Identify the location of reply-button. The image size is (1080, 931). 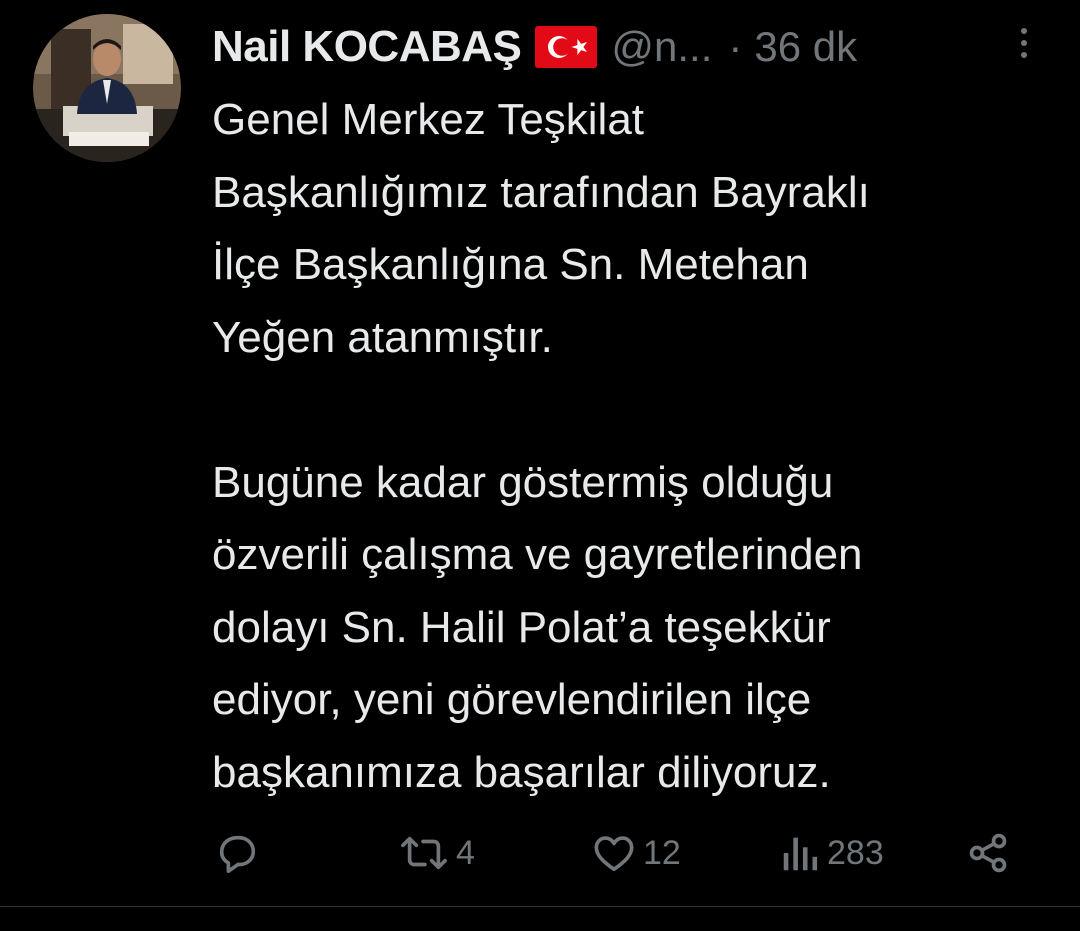
(240, 853).